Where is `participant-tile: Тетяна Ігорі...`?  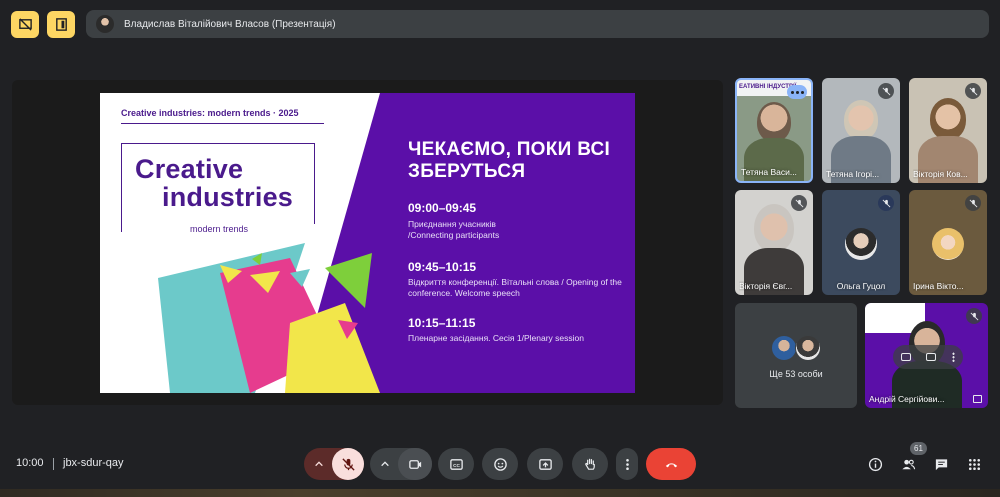
participant-tile: Тетяна Ігорі... is located at coordinates (861, 130).